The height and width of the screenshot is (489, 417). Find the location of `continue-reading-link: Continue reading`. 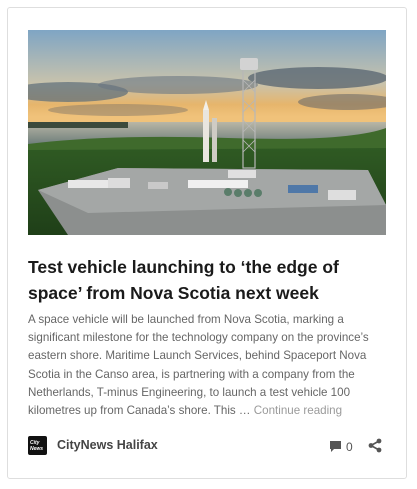

continue-reading-link: Continue reading is located at coordinates (298, 410).